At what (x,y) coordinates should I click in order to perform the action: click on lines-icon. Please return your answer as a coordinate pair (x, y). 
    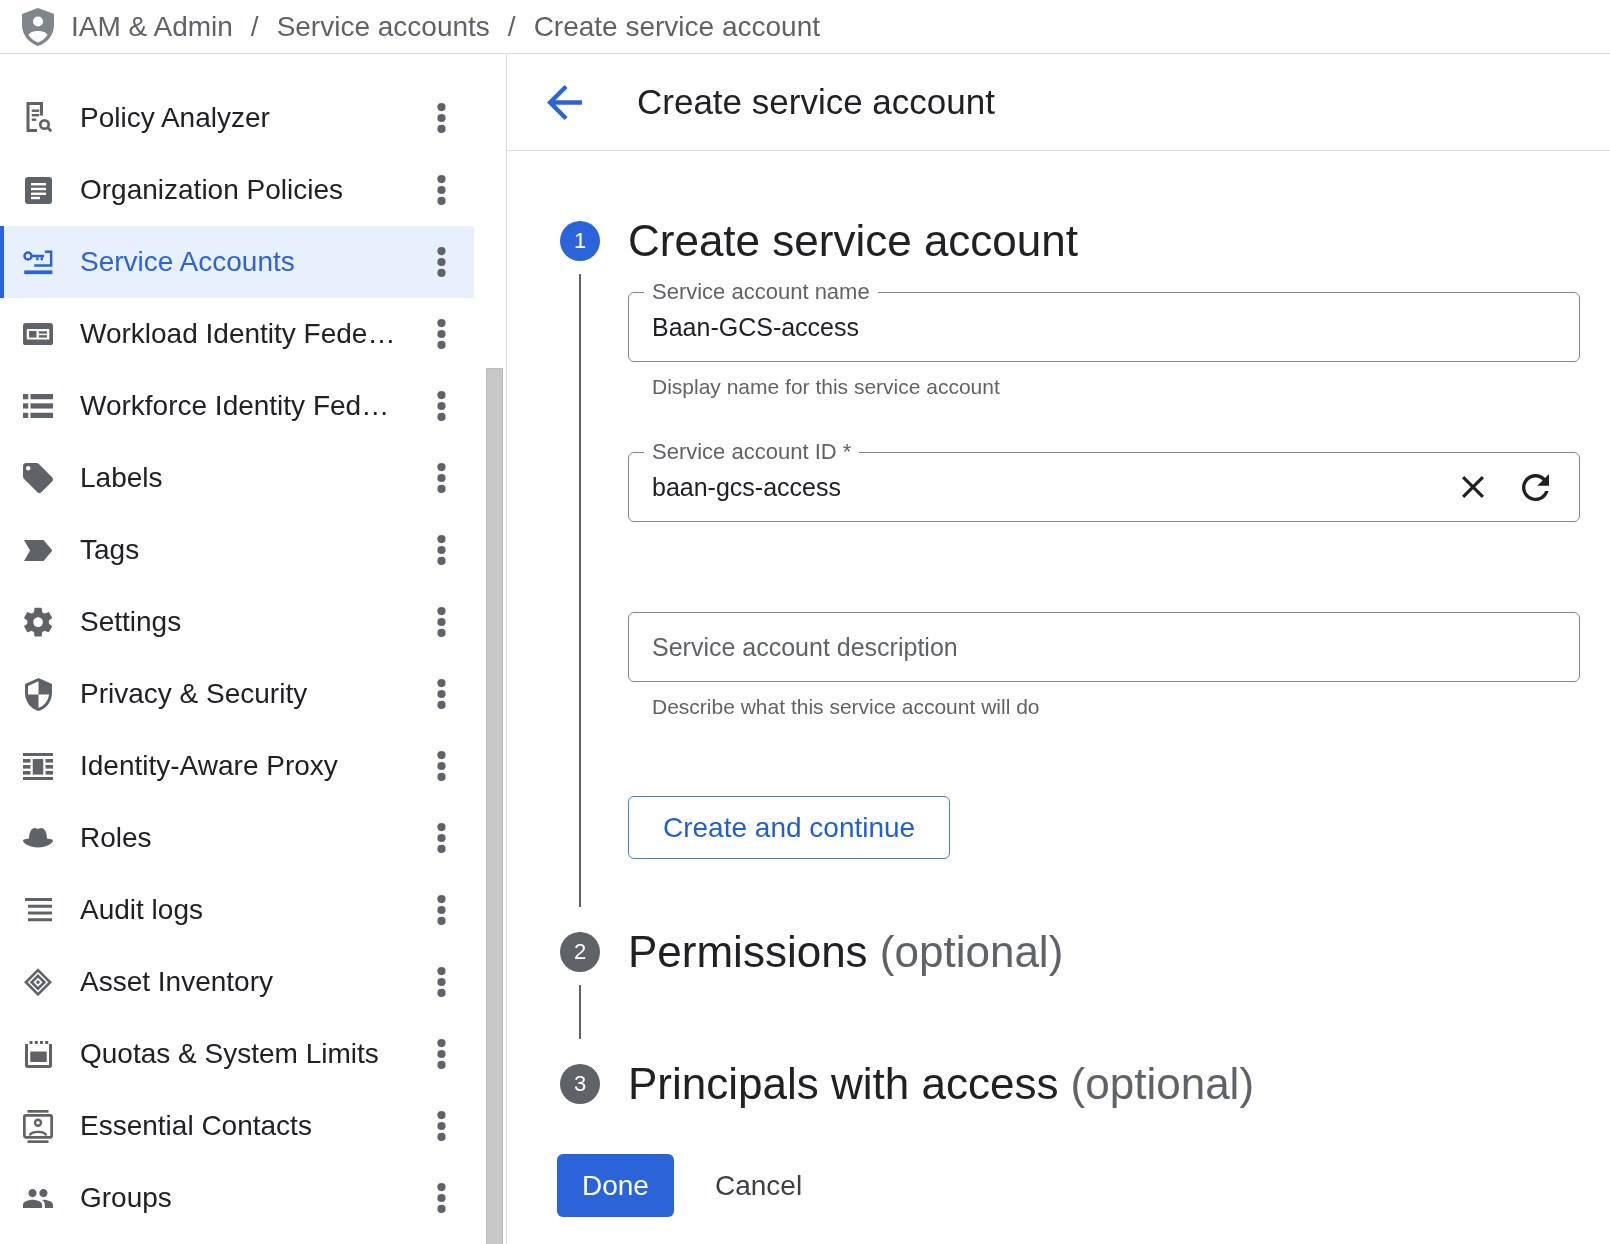
    Looking at the image, I should click on (38, 910).